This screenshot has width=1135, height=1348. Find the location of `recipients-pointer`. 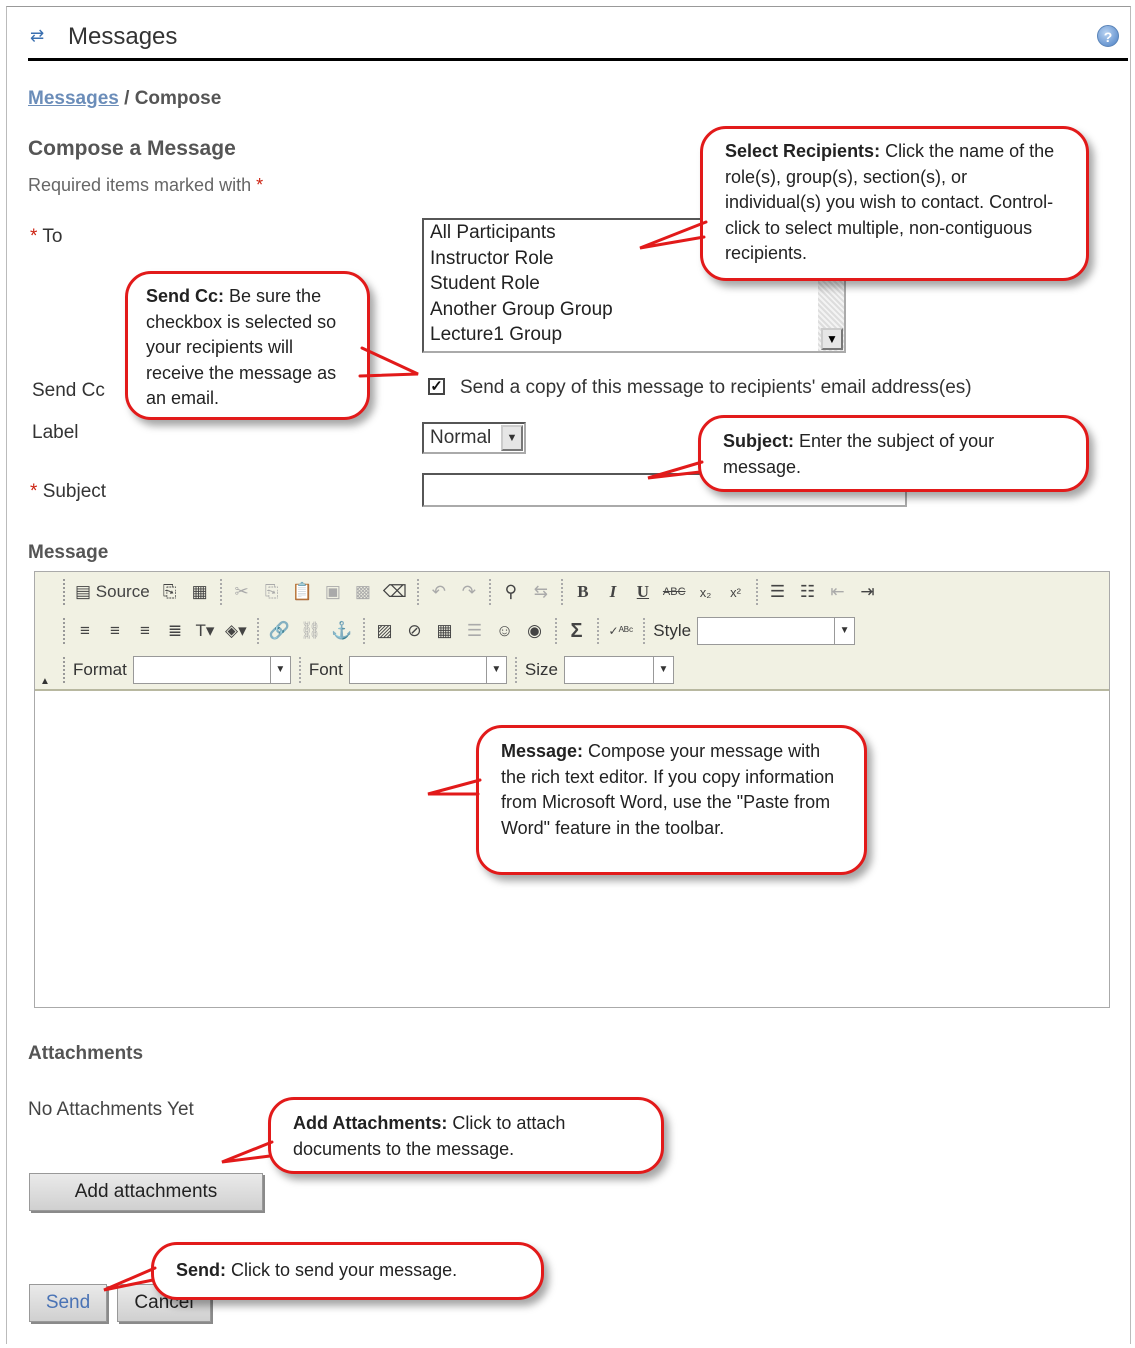

recipients-pointer is located at coordinates (673, 235).